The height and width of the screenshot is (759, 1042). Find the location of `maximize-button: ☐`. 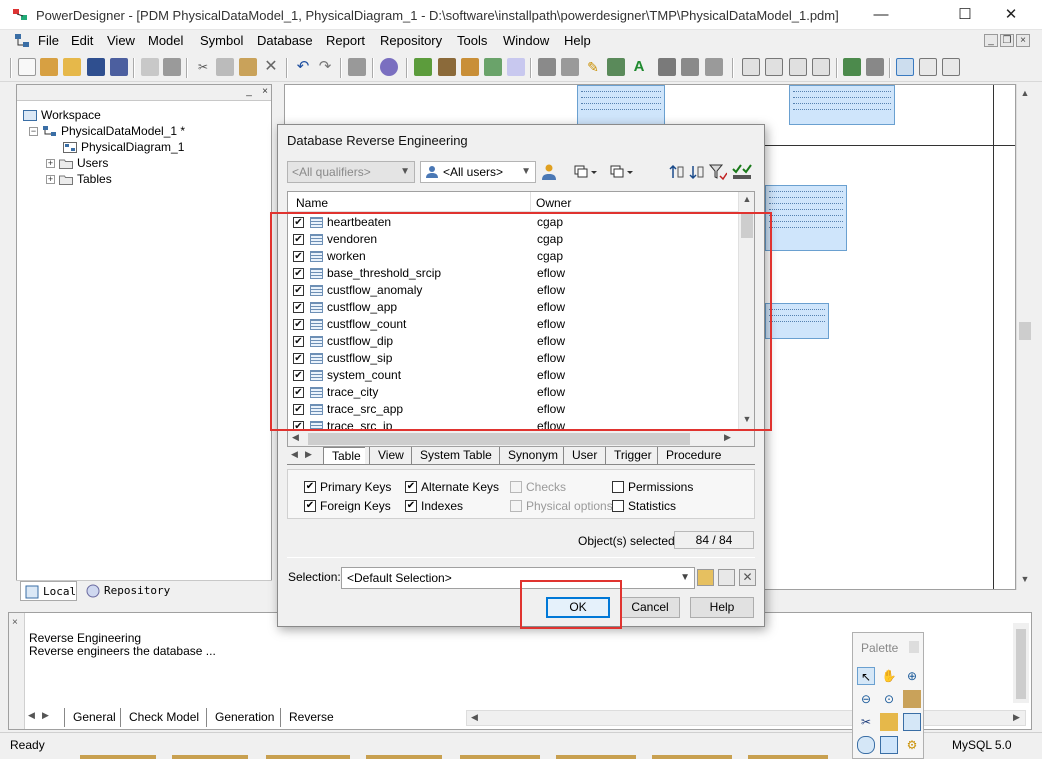

maximize-button: ☐ is located at coordinates (965, 15).